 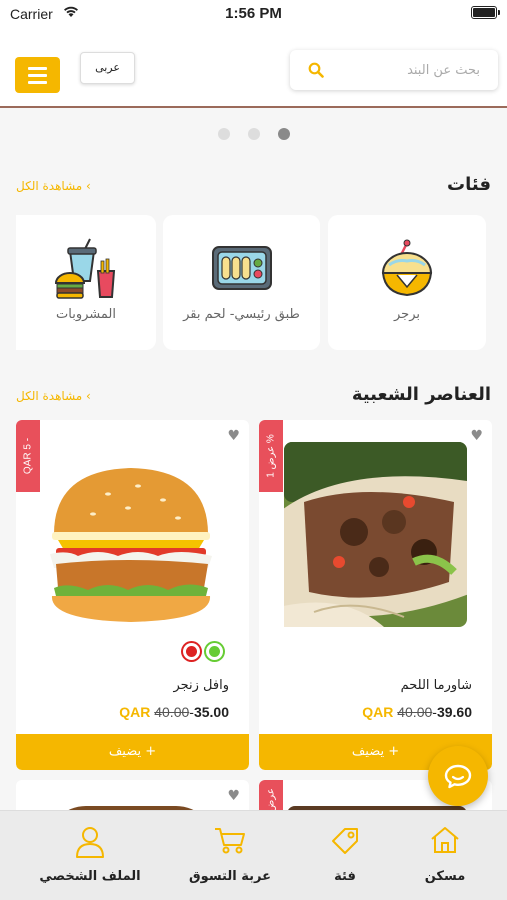 I want to click on drinks-icon, so click(x=85, y=268).